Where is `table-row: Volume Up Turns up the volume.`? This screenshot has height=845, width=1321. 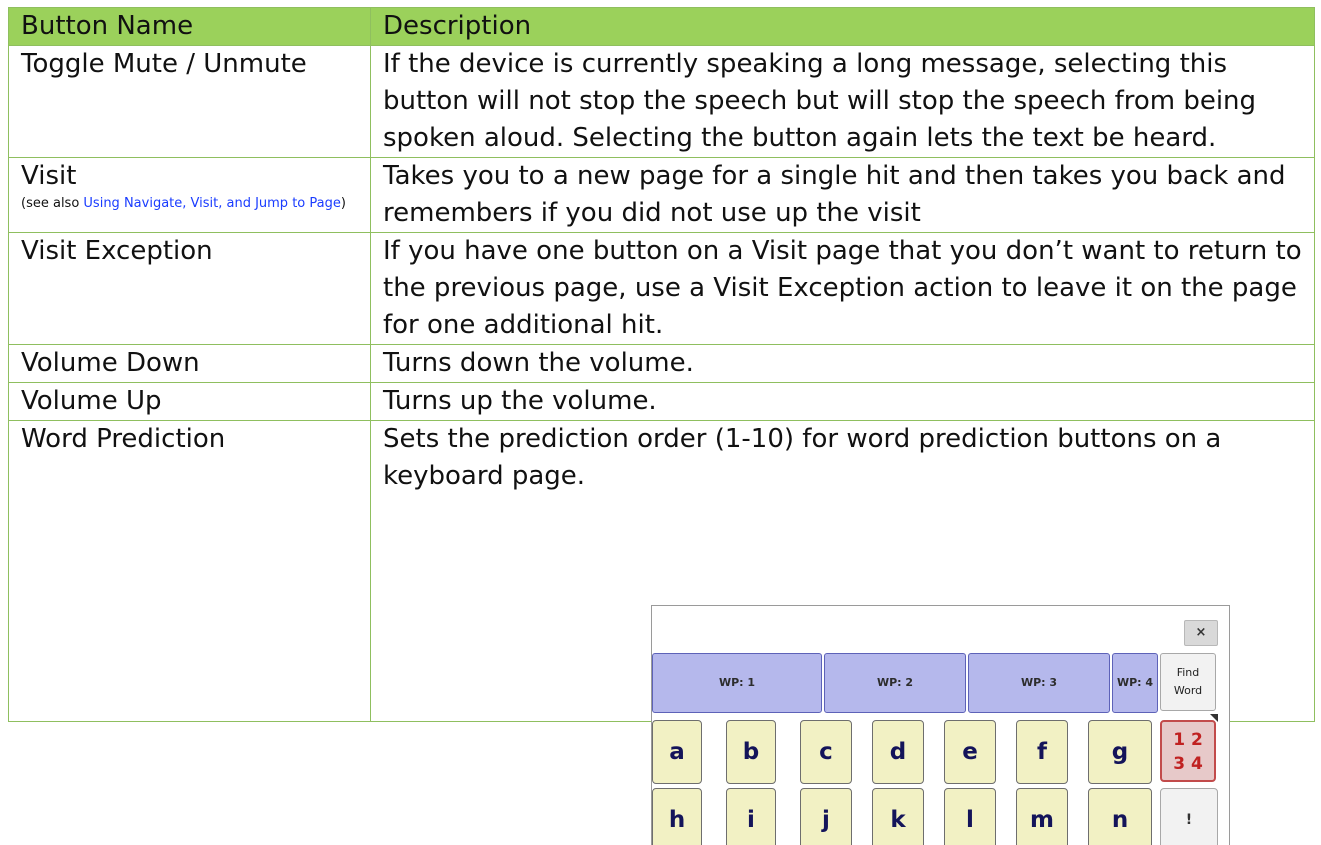 table-row: Volume Up Turns up the volume. is located at coordinates (661, 401).